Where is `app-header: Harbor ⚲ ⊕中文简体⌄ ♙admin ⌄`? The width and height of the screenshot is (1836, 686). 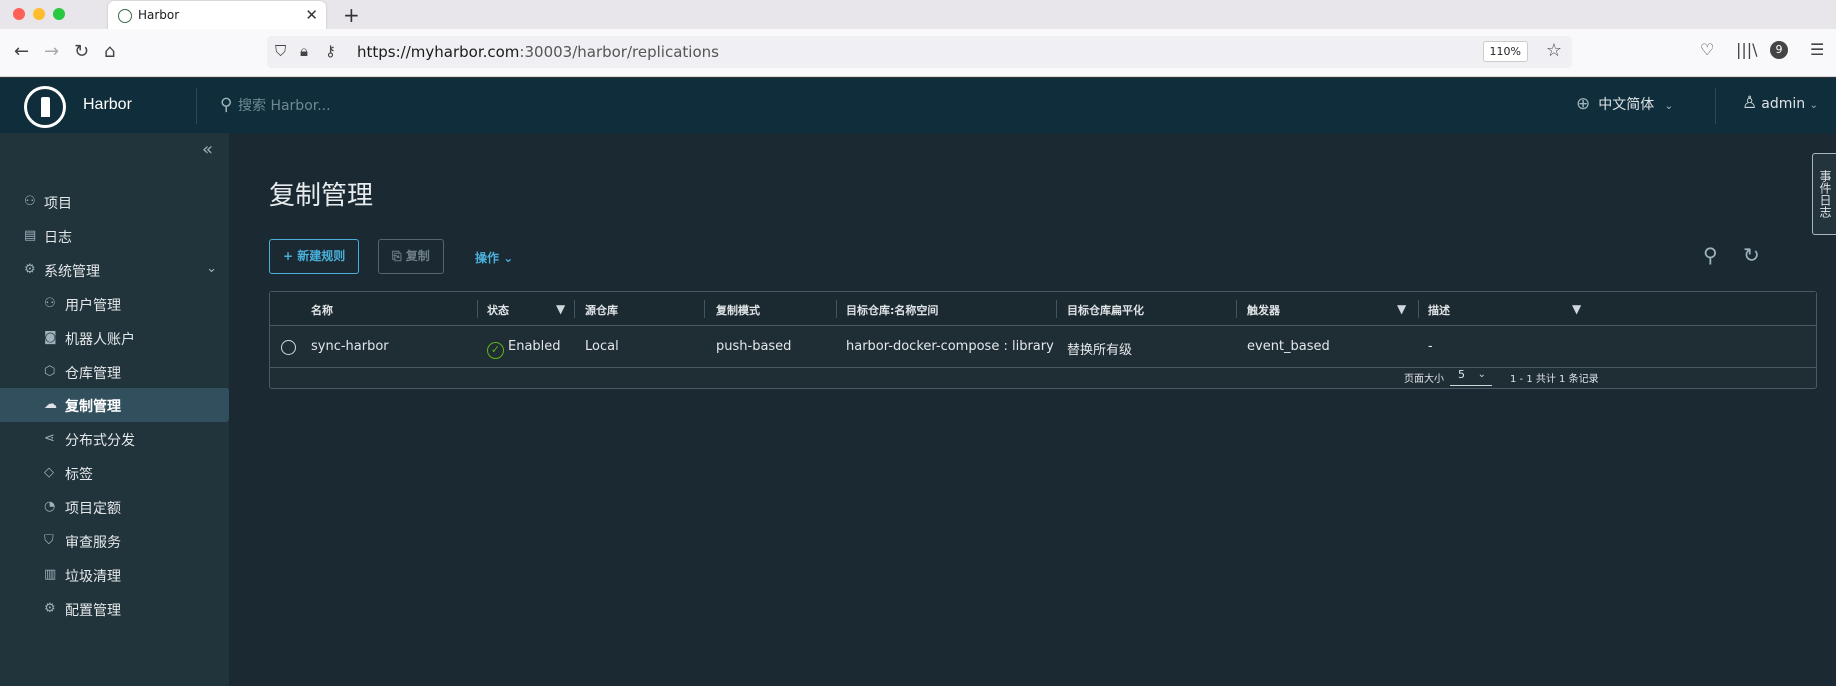 app-header: Harbor ⚲ ⊕中文简体⌄ ♙admin ⌄ is located at coordinates (918, 105).